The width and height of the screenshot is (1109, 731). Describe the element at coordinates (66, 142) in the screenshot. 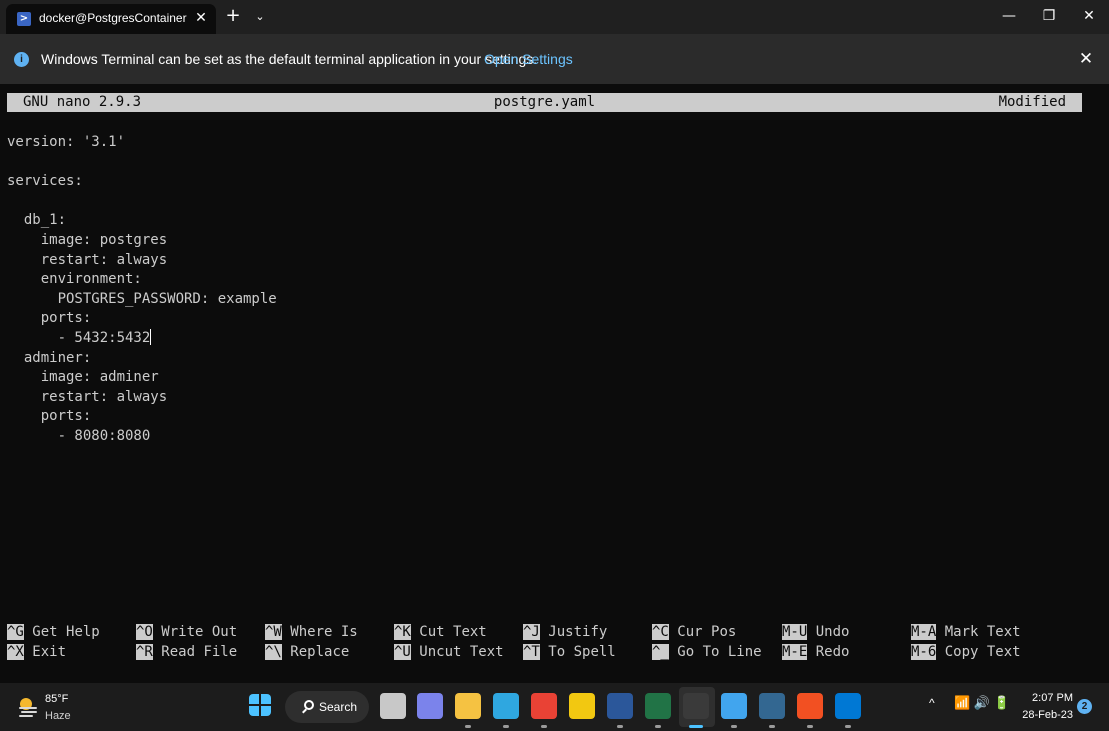

I see `editor-line: version: '3.1'` at that location.